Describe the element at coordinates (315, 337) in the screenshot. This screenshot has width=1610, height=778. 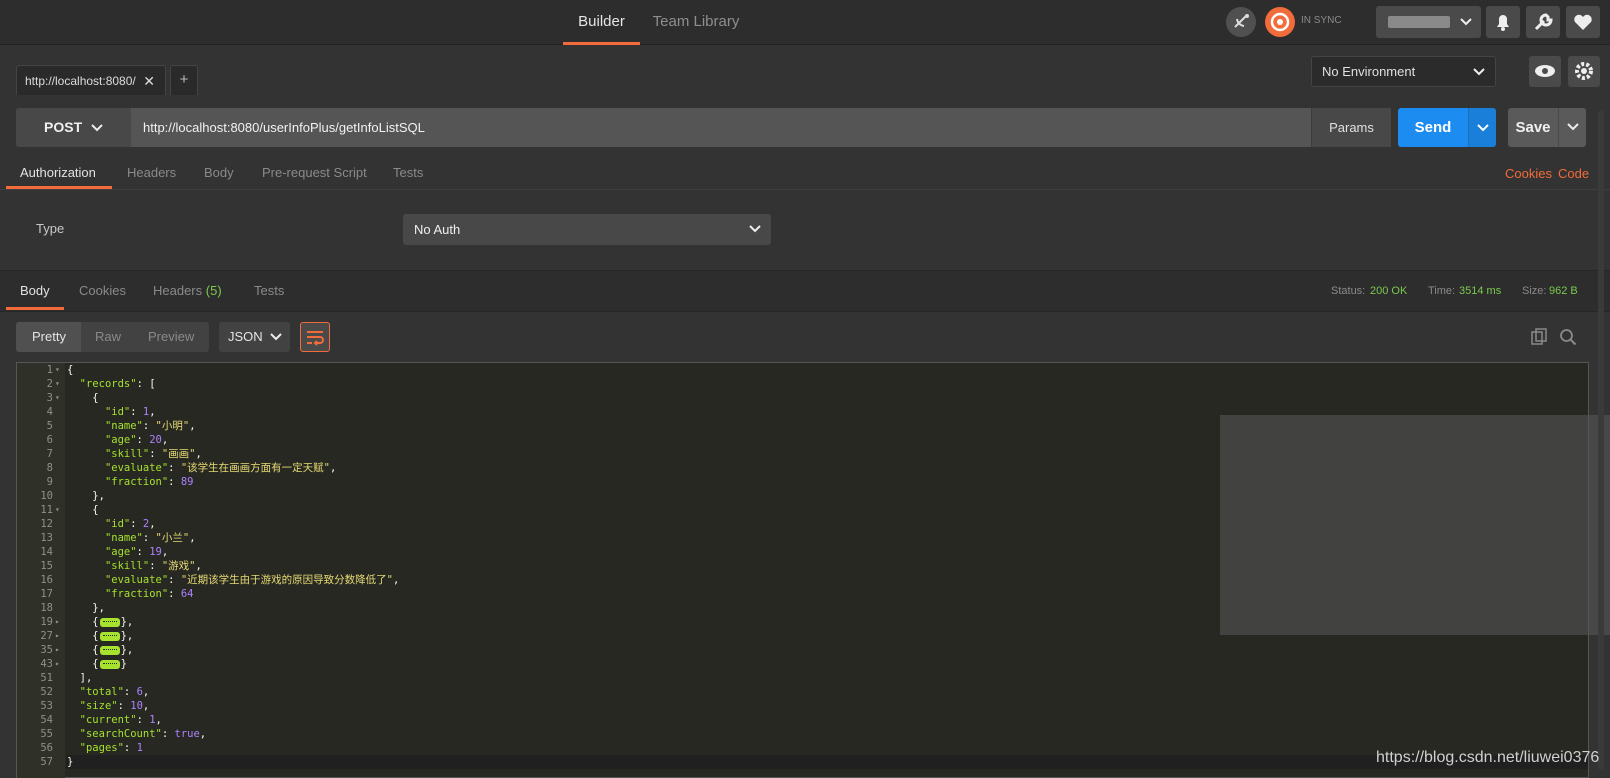
I see `wrap-lines-icon` at that location.